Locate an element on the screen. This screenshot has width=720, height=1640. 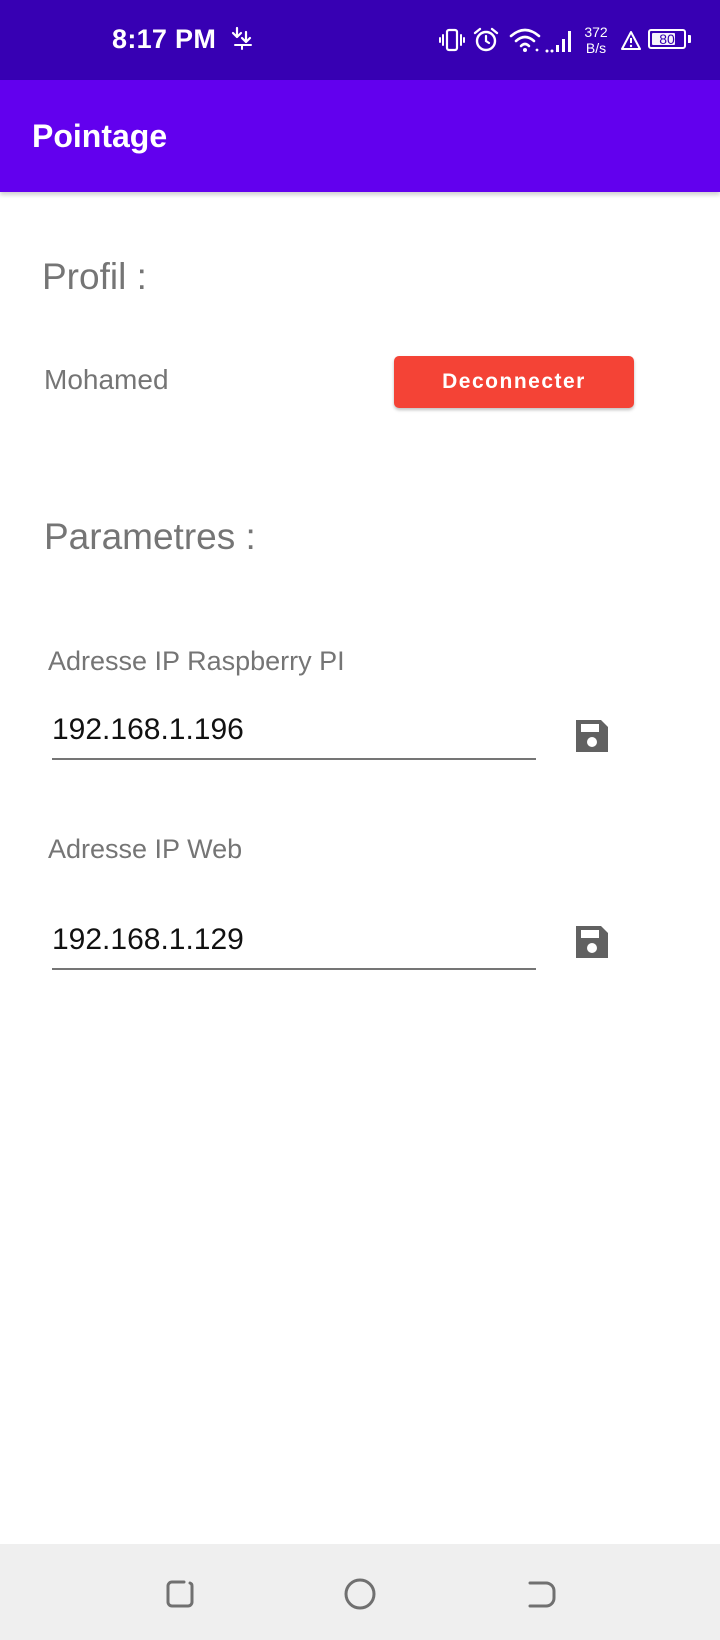
save-web-ip-button is located at coordinates (592, 944).